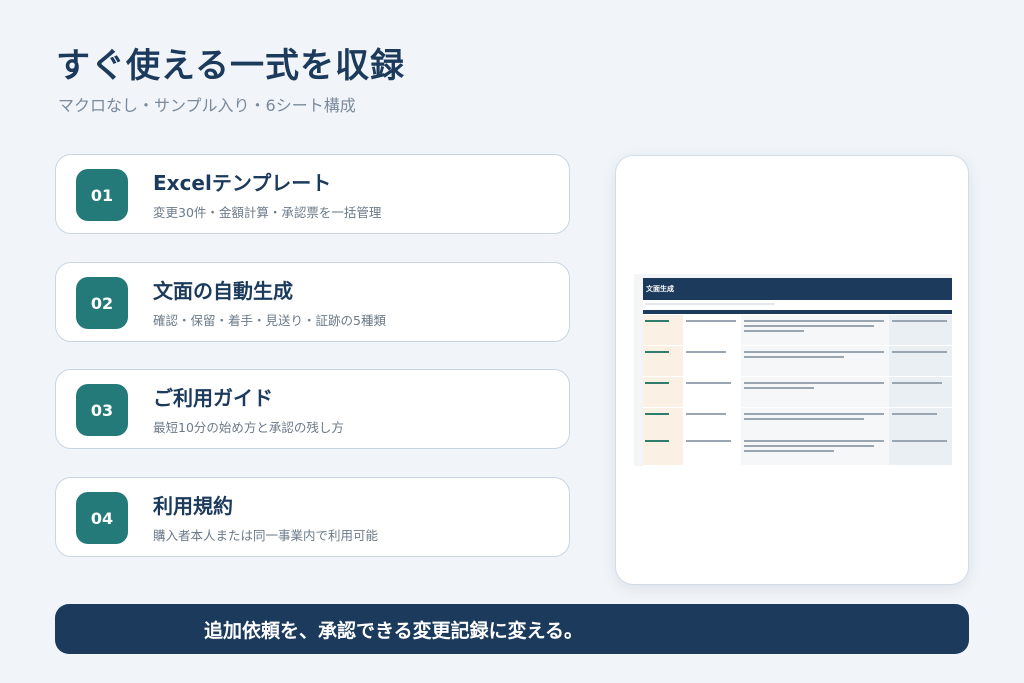  What do you see at coordinates (710, 304) in the screenshot?
I see `sheet-note-line` at bounding box center [710, 304].